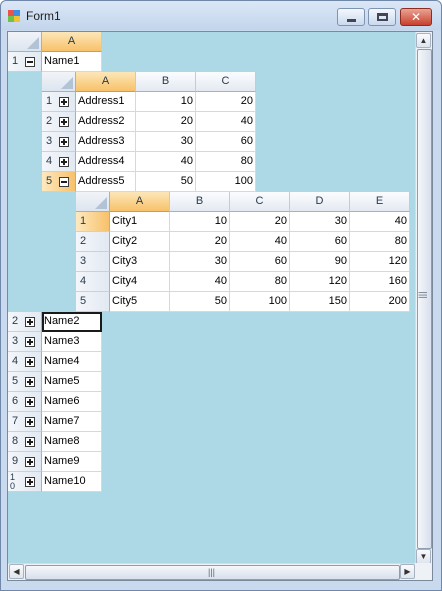 Image resolution: width=442 pixels, height=591 pixels. Describe the element at coordinates (351, 17) in the screenshot. I see `minimize-button` at that location.